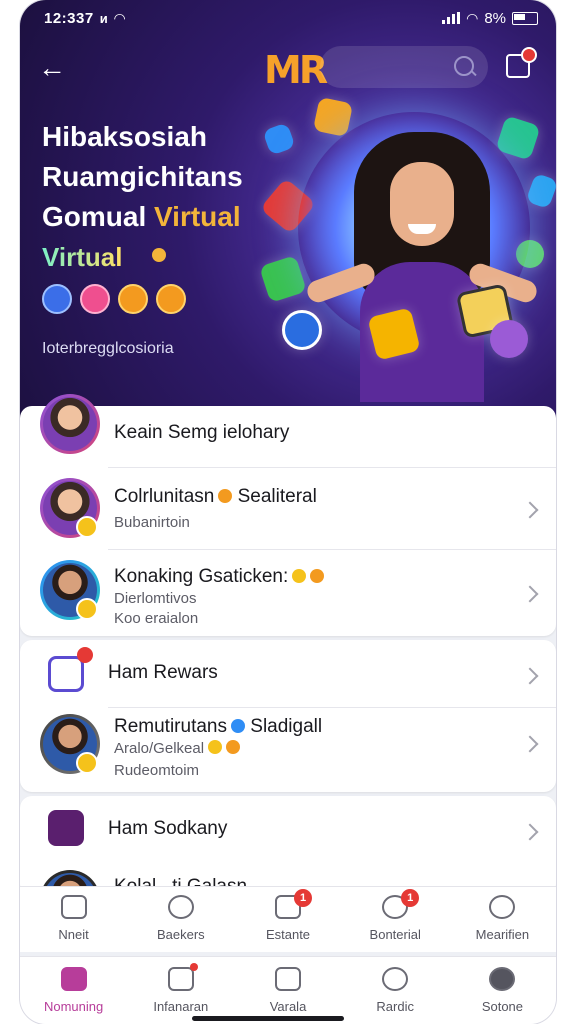  I want to click on tab-baekers: Baekers, so click(180, 923).